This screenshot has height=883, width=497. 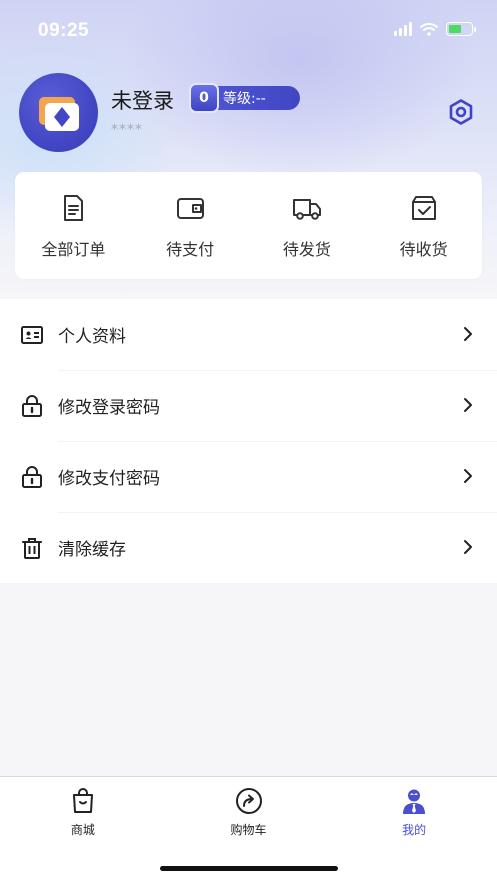 What do you see at coordinates (109, 408) in the screenshot?
I see `menu-label-login-password: 修改登录密码` at bounding box center [109, 408].